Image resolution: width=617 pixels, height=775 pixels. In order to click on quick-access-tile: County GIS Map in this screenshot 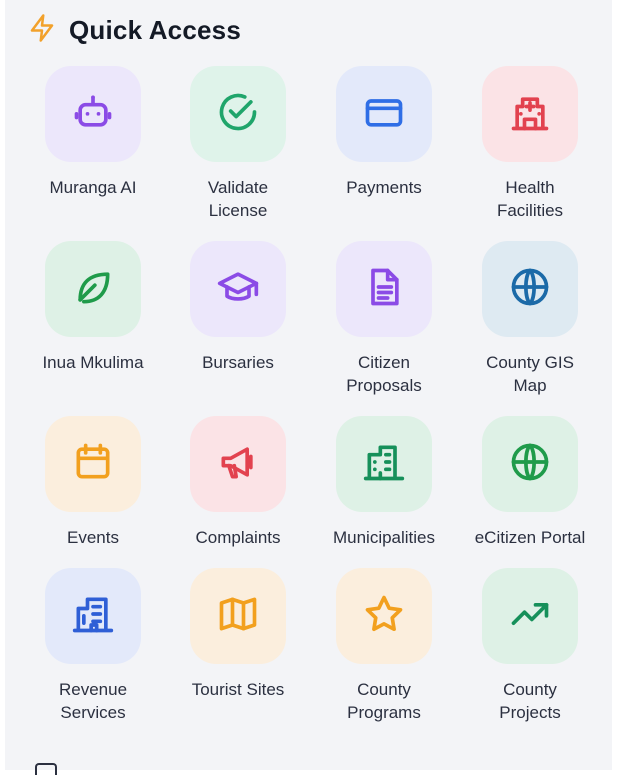, I will do `click(530, 326)`.